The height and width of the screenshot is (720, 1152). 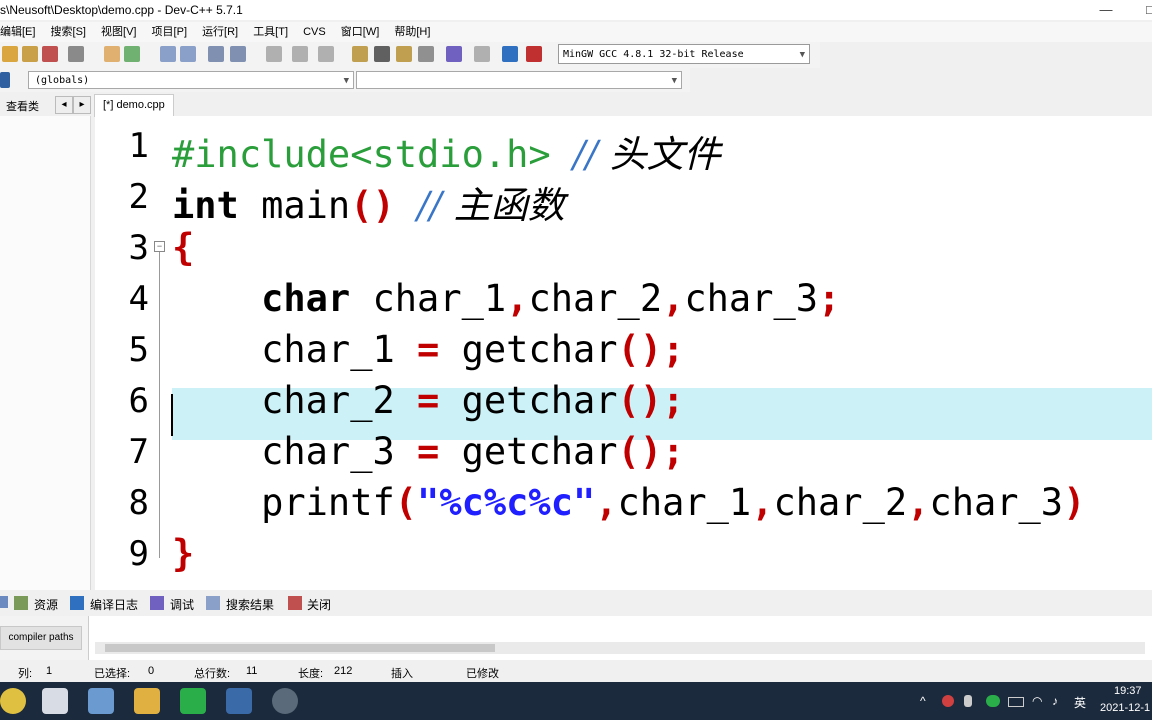 I want to click on status-col-label: 列:, so click(x=25, y=674).